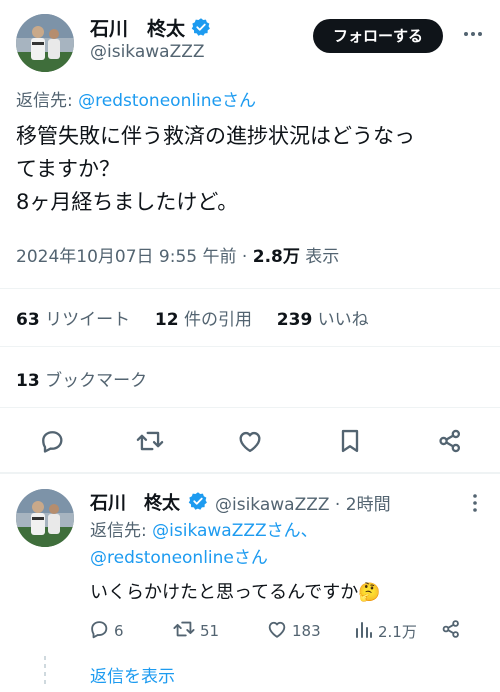 This screenshot has height=692, width=500. What do you see at coordinates (93, 381) in the screenshot?
I see `bookmarks-label: ブックマーク` at bounding box center [93, 381].